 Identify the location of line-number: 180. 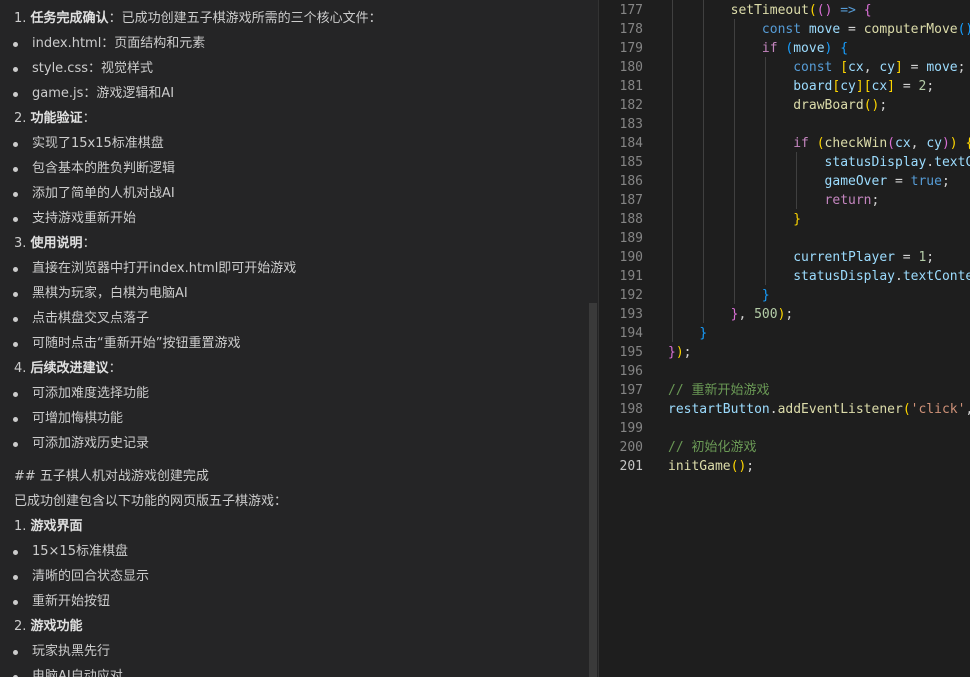
(631, 67).